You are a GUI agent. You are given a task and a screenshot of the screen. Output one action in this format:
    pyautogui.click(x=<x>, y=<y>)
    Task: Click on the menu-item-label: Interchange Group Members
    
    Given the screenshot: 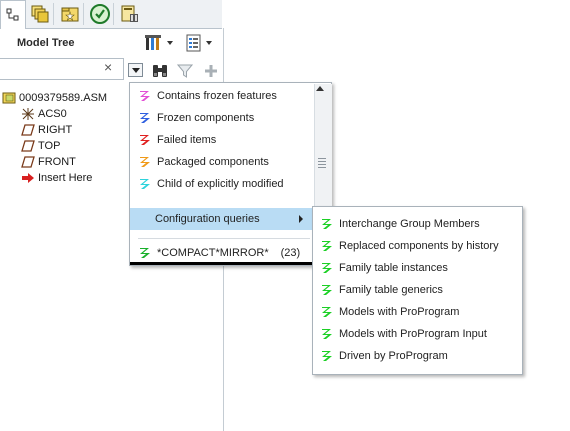 What is the action you would take?
    pyautogui.click(x=409, y=224)
    